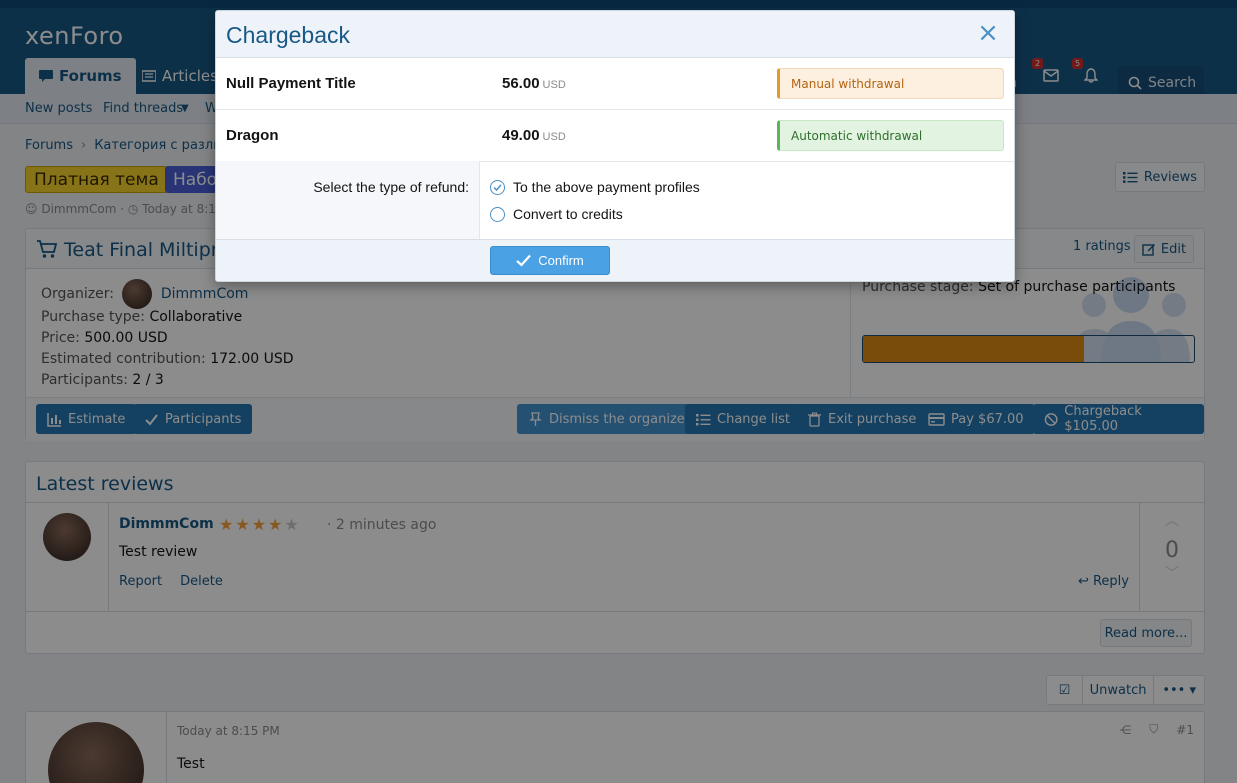 This screenshot has height=783, width=1237. I want to click on dialog-title: Chargeback, so click(288, 35).